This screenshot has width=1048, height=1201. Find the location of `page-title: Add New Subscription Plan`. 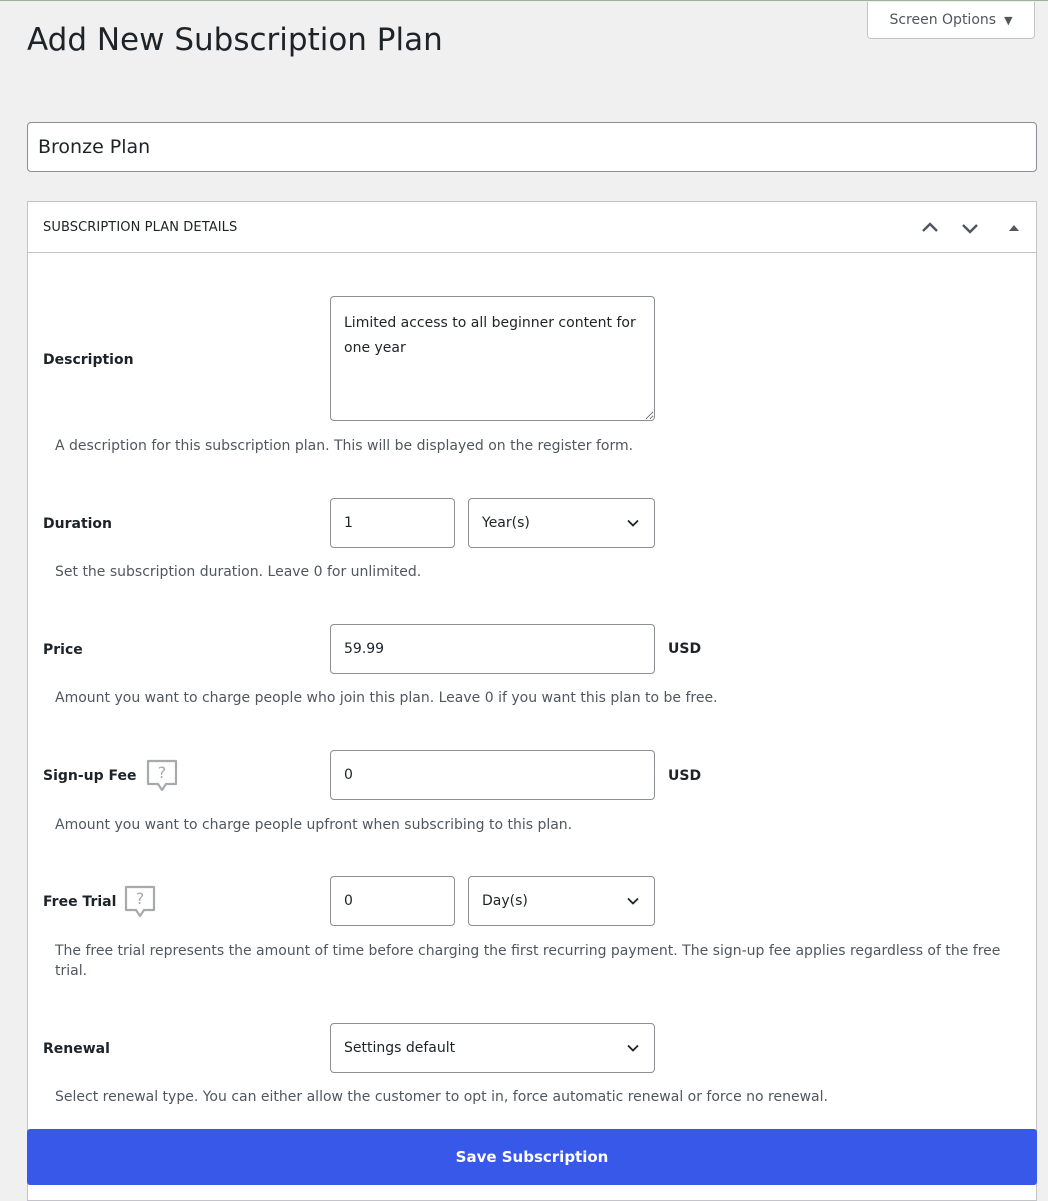

page-title: Add New Subscription Plan is located at coordinates (235, 40).